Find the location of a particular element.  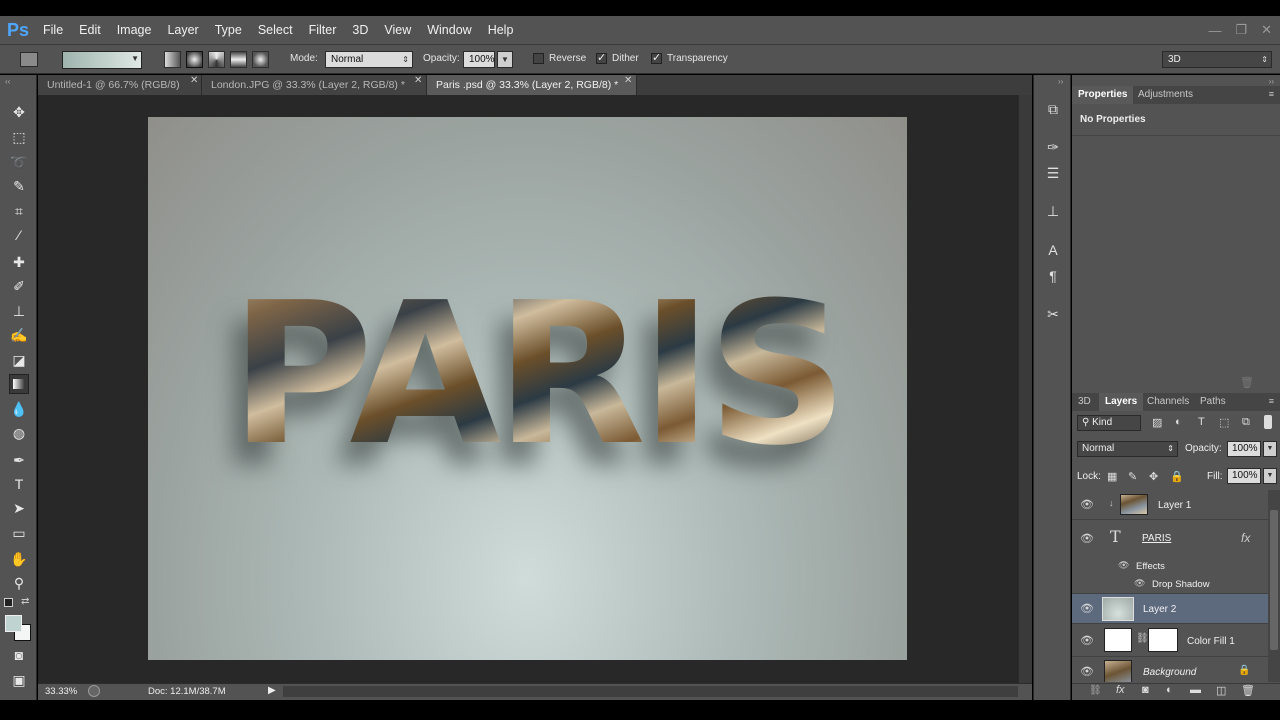

zoom-tool-icon: ⚲ is located at coordinates (19, 583).